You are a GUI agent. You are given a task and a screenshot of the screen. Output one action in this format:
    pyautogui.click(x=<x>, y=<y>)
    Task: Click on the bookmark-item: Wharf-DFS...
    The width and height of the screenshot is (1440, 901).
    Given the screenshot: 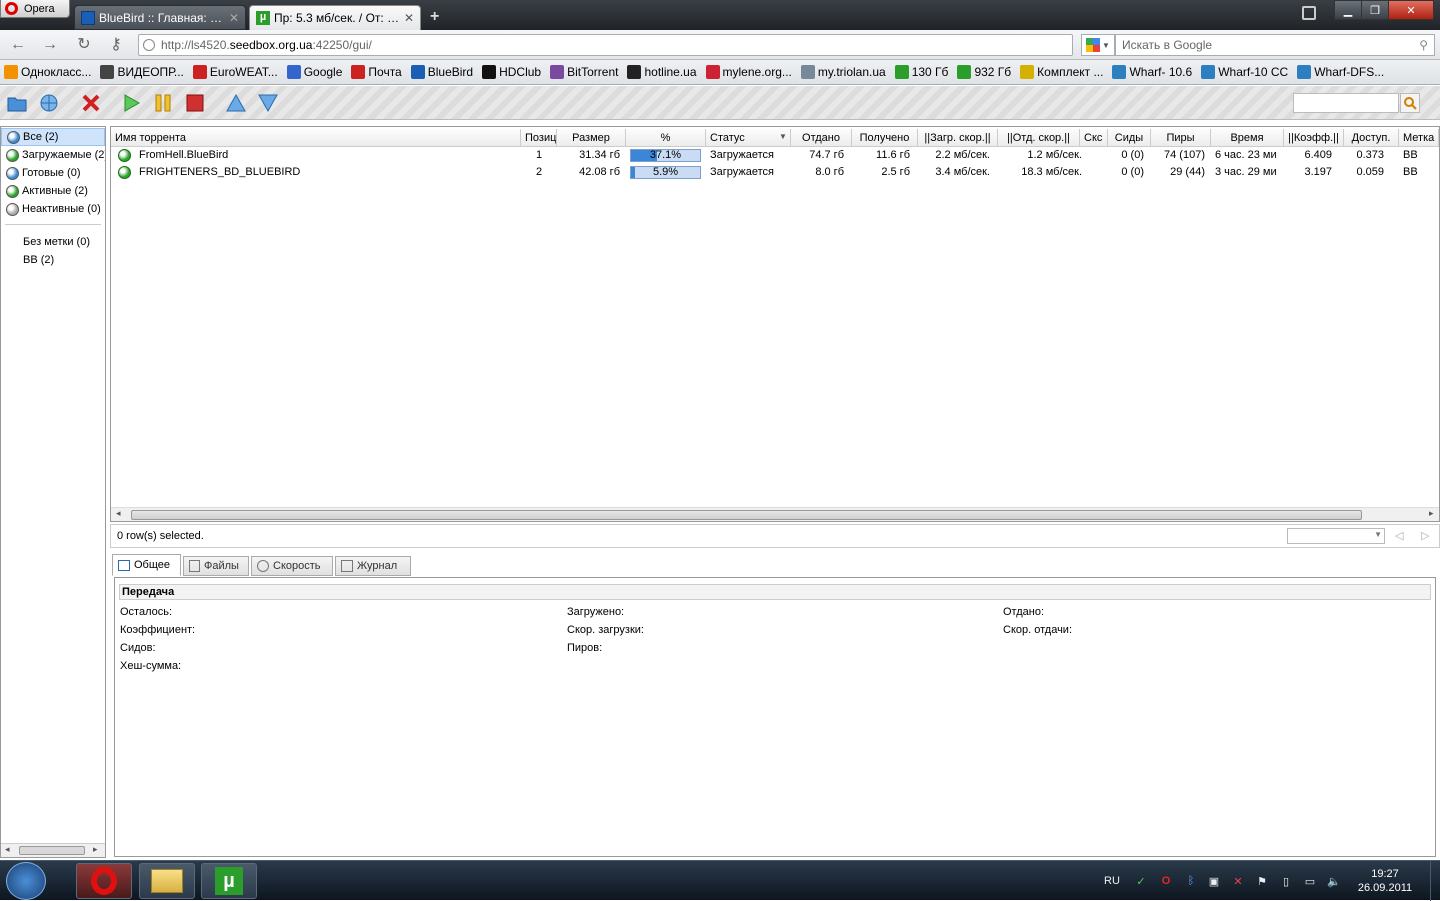 What is the action you would take?
    pyautogui.click(x=1341, y=72)
    